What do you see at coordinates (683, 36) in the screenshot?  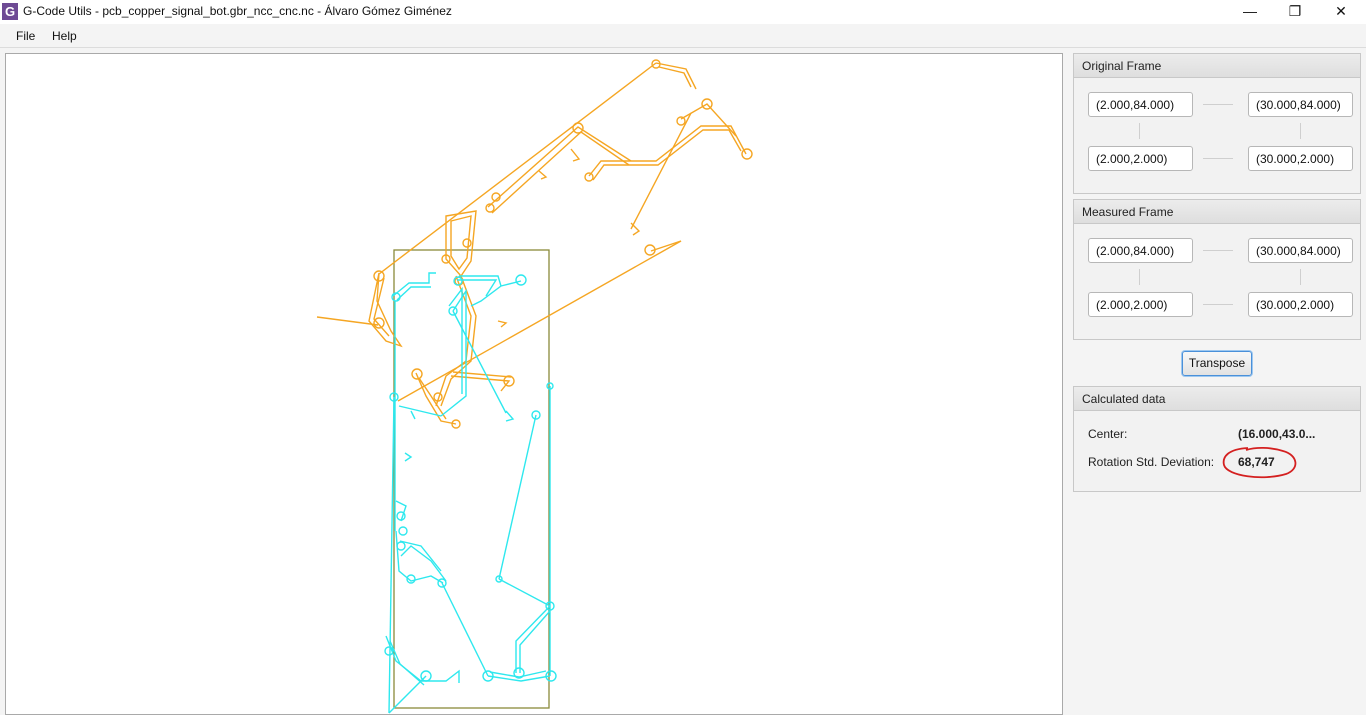 I see `menu-bar: File Help` at bounding box center [683, 36].